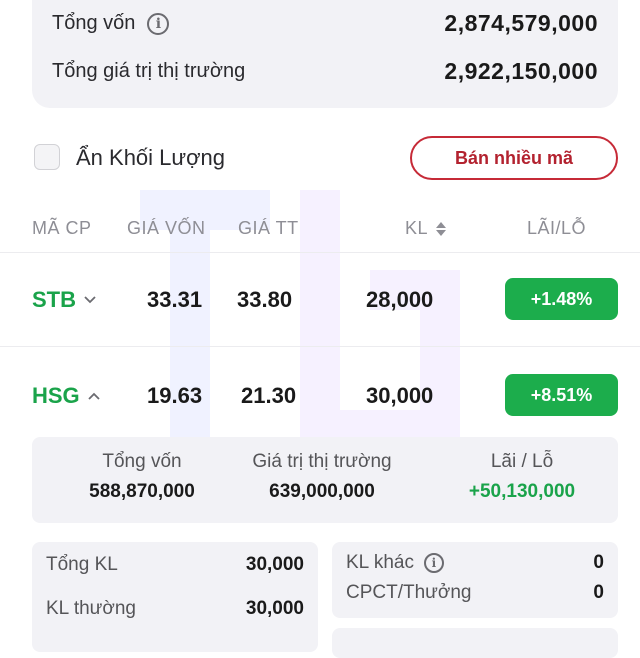  Describe the element at coordinates (47, 157) in the screenshot. I see `hide-volume-checkbox` at that location.